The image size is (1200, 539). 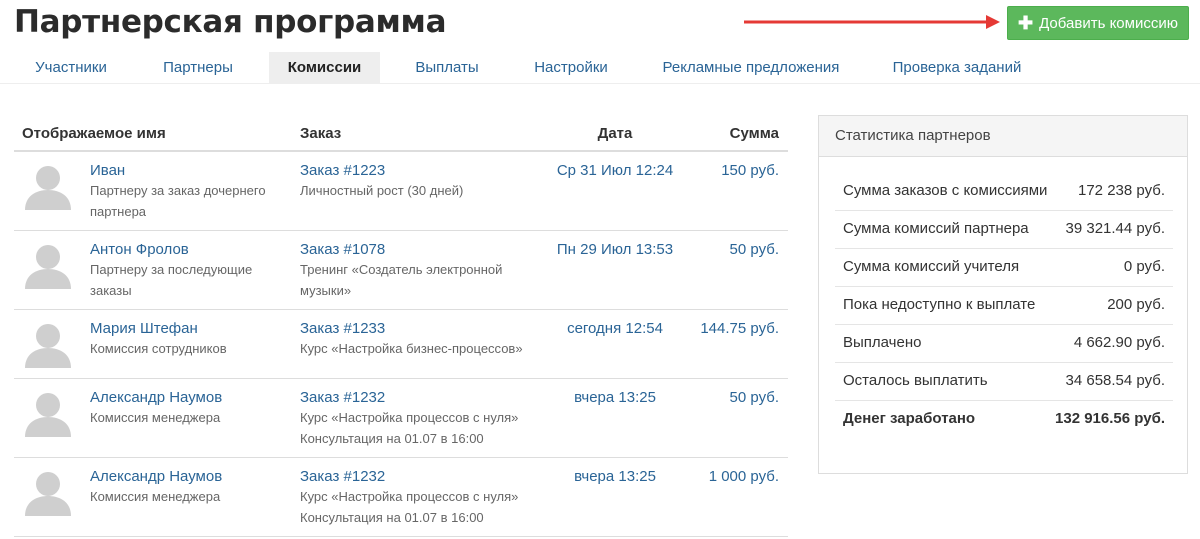 I want to click on tab-settings: Настройки, so click(x=571, y=67).